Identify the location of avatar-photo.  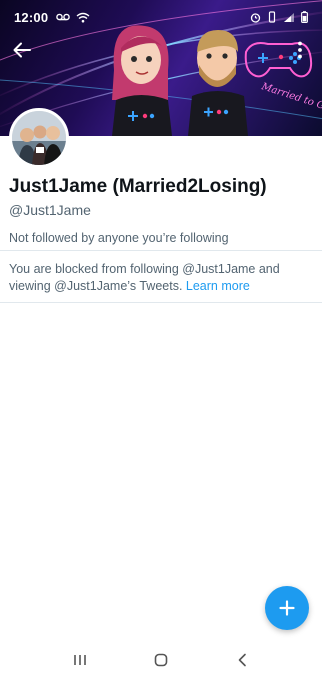
(39, 138).